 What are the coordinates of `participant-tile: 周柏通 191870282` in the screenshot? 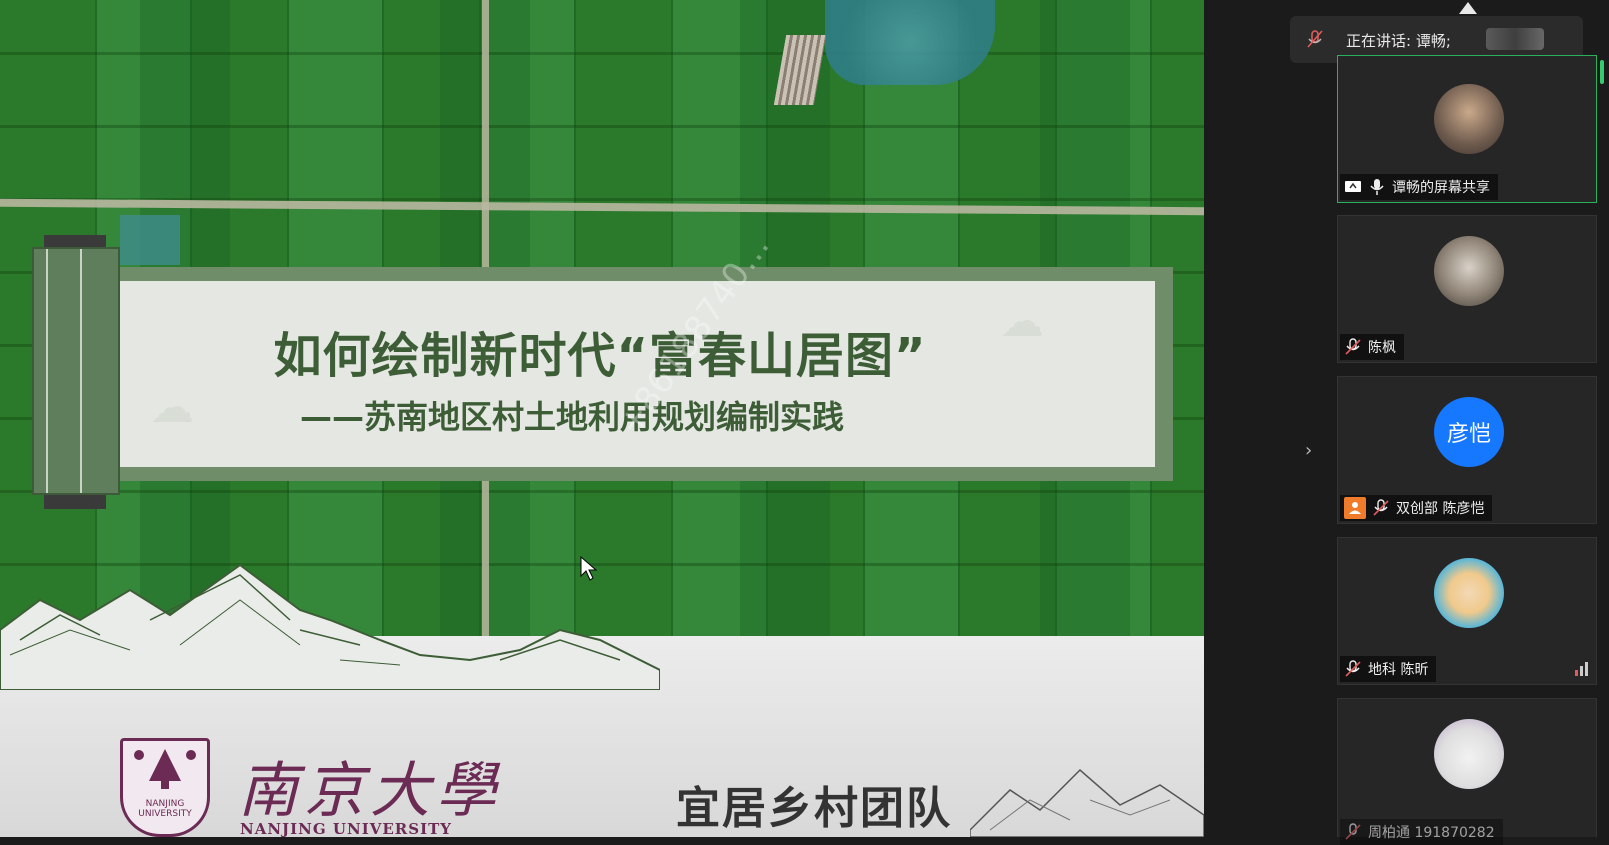 It's located at (1467, 771).